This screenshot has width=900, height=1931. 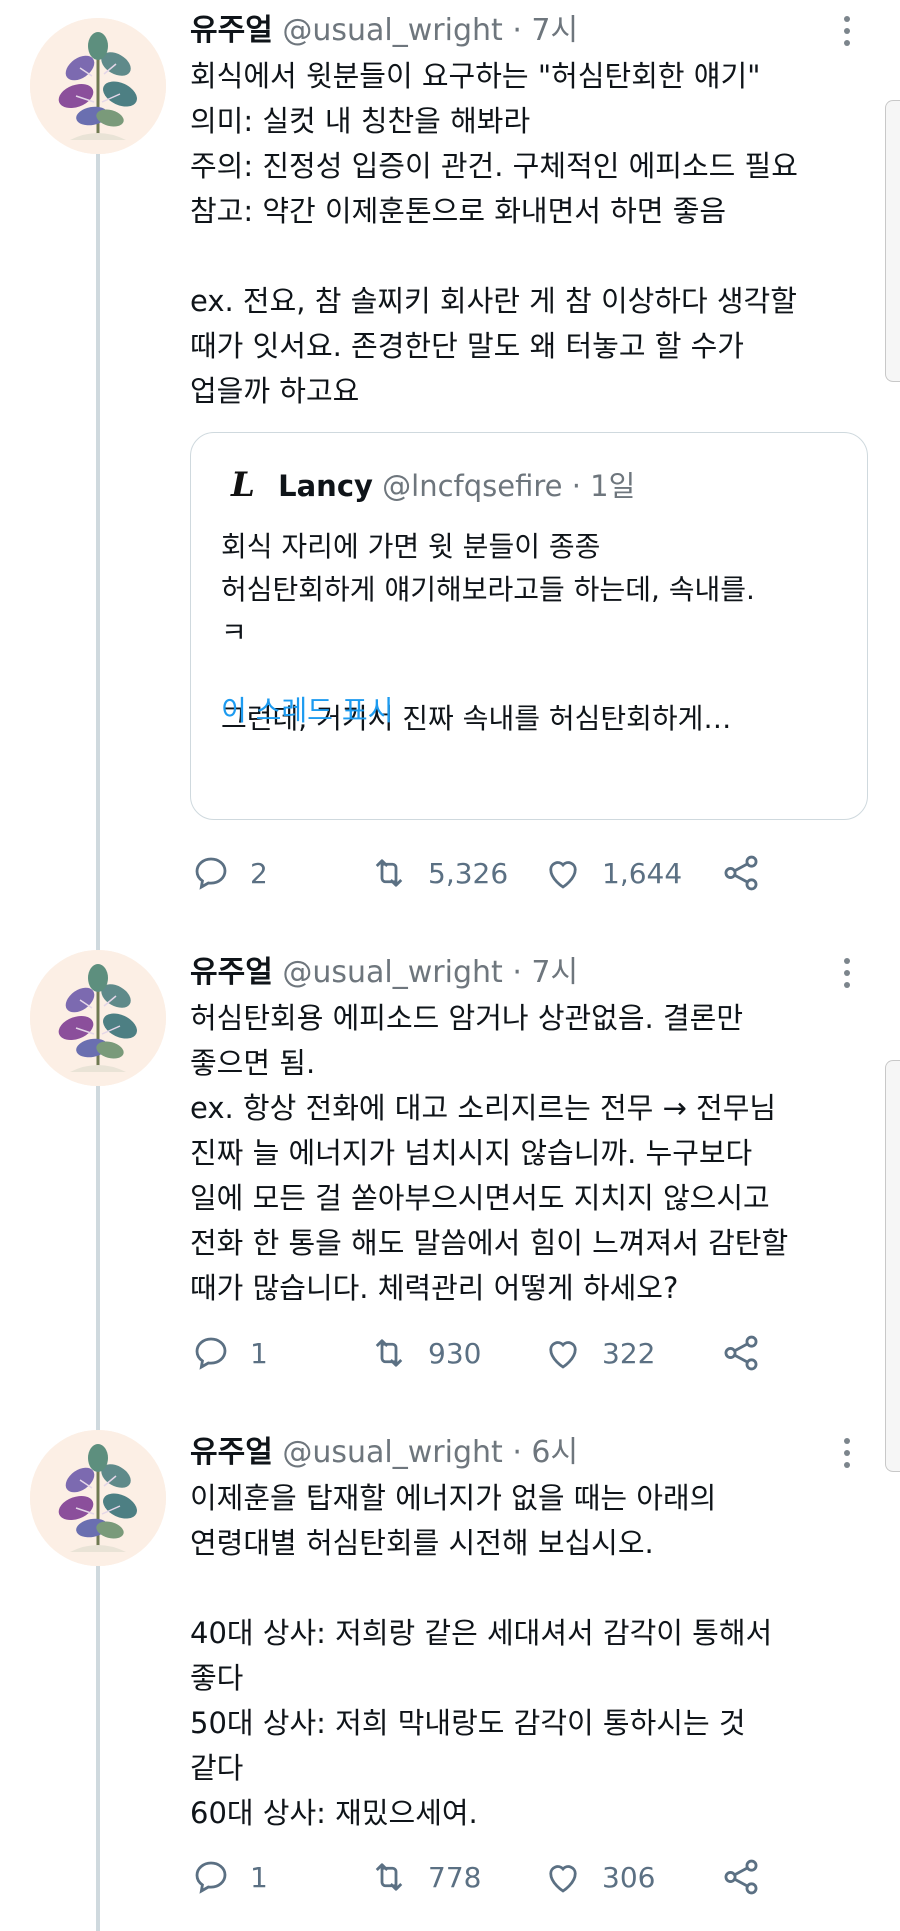 I want to click on retweet-button: 5,326, so click(x=438, y=873).